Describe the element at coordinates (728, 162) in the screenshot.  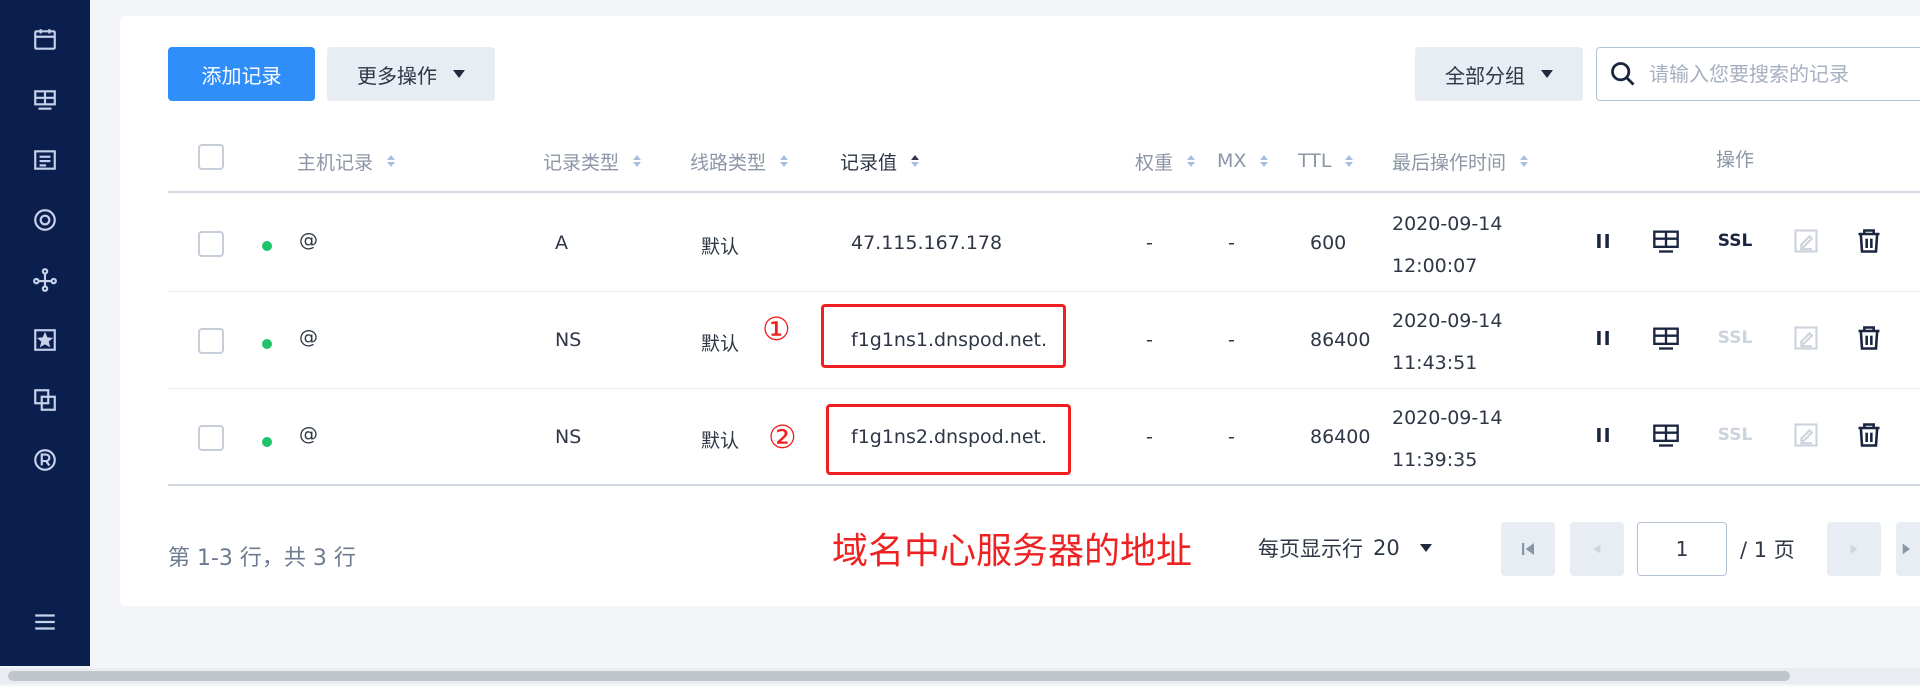
I see `th-line-label: 线路类型` at that location.